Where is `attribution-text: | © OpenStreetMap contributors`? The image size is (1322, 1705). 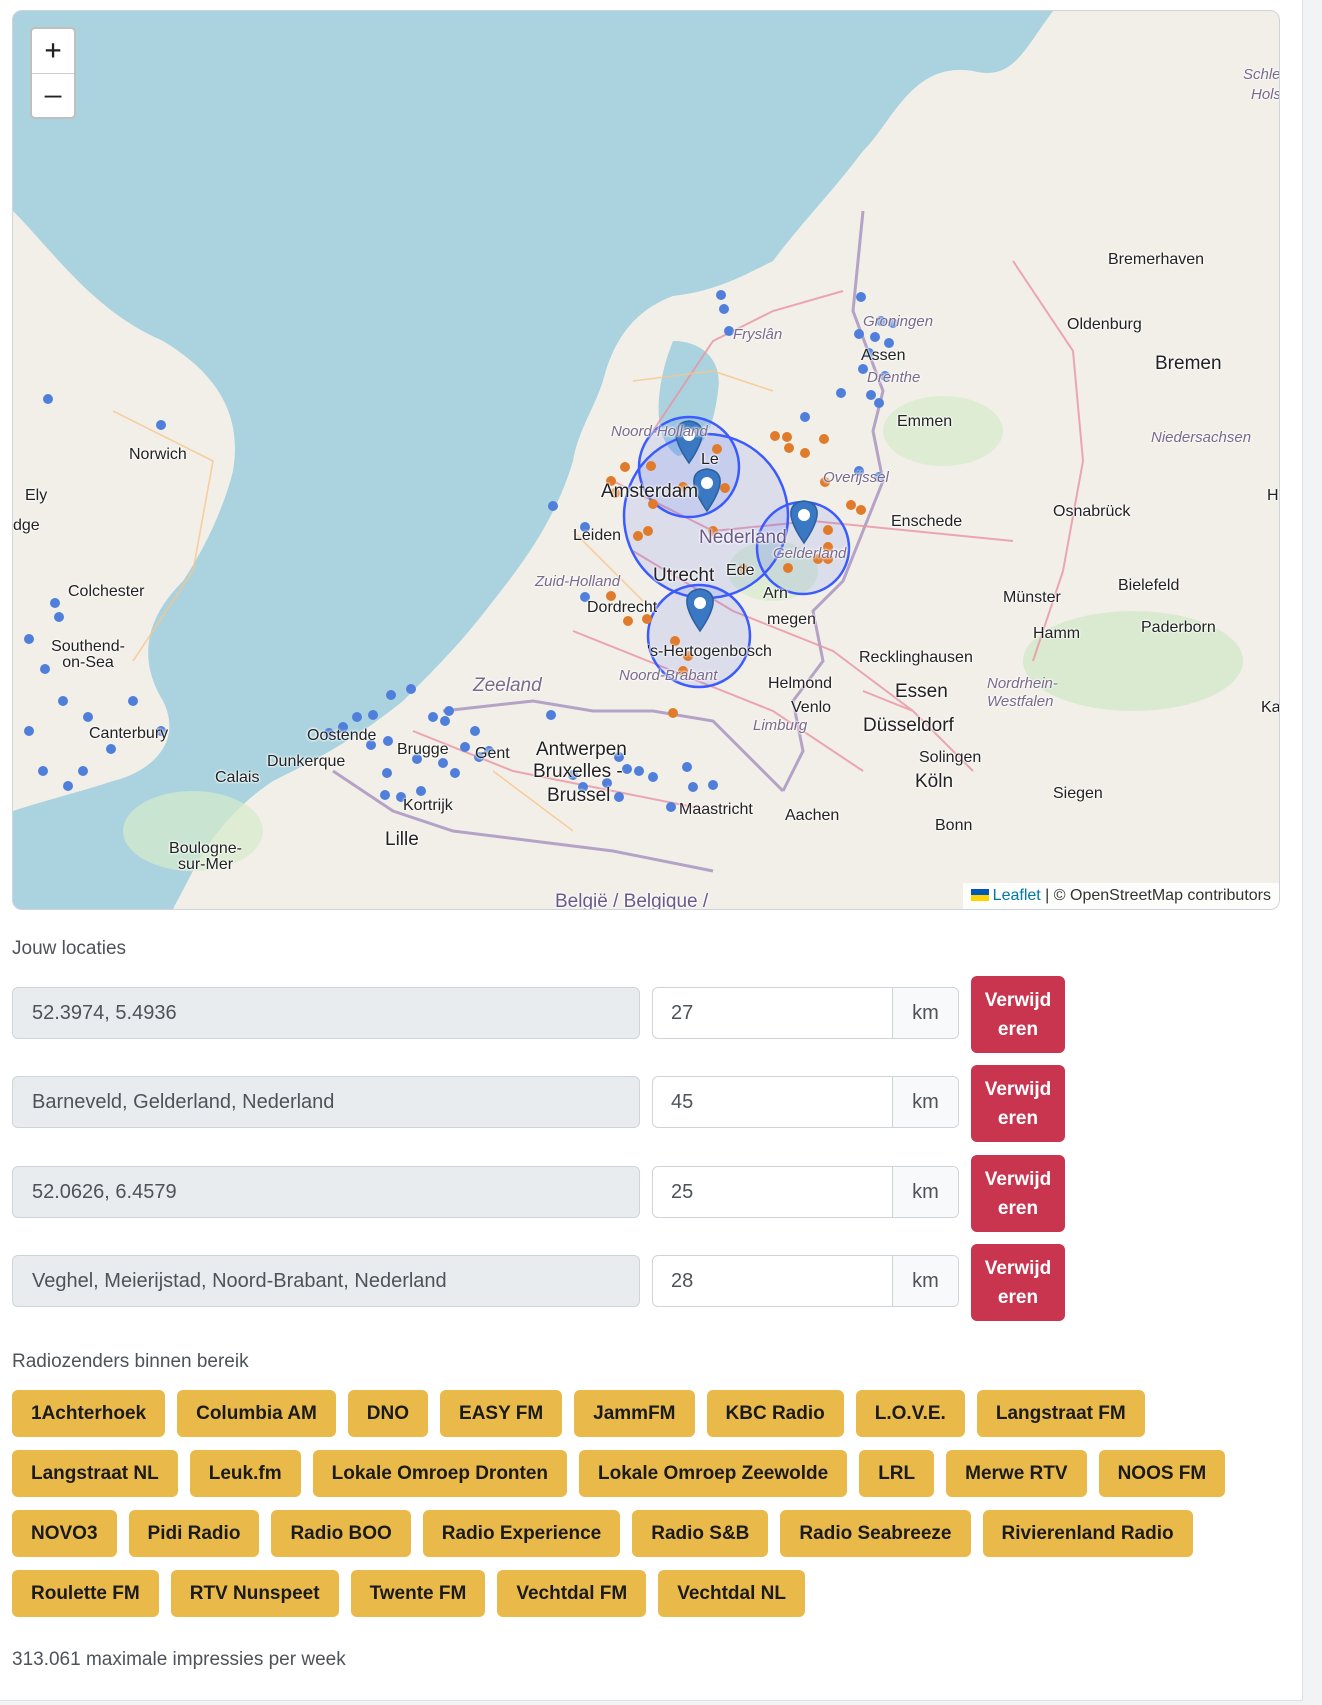 attribution-text: | © OpenStreetMap contributors is located at coordinates (1158, 895).